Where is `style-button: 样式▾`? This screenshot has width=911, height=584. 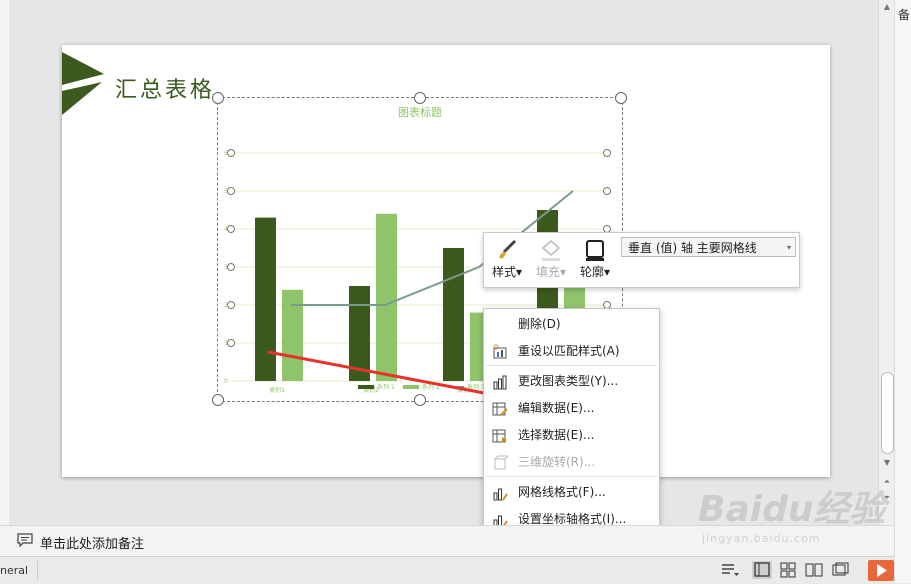 style-button: 样式▾ is located at coordinates (507, 260).